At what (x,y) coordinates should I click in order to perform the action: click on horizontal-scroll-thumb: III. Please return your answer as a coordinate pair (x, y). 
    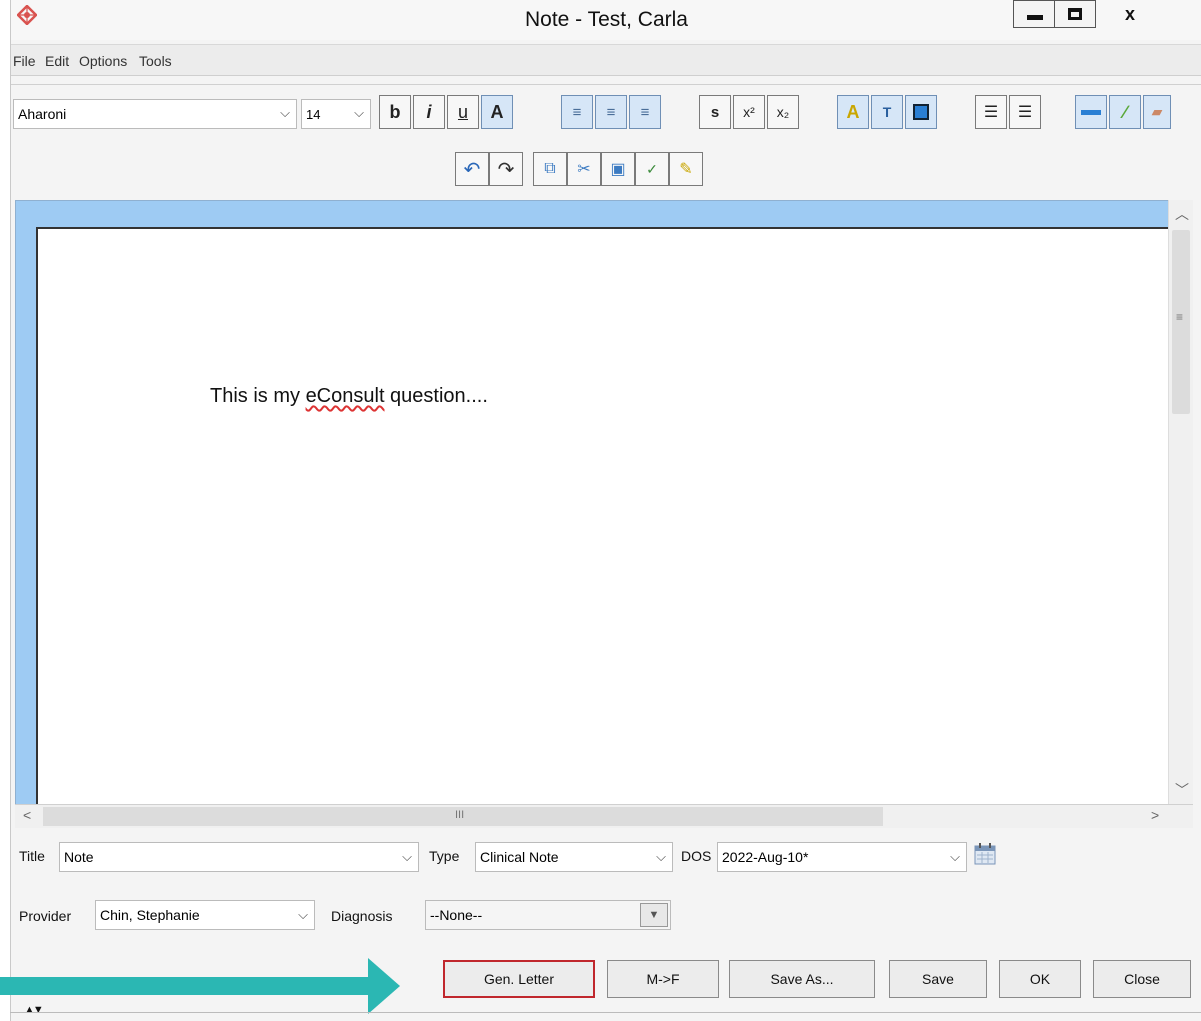
    Looking at the image, I should click on (463, 816).